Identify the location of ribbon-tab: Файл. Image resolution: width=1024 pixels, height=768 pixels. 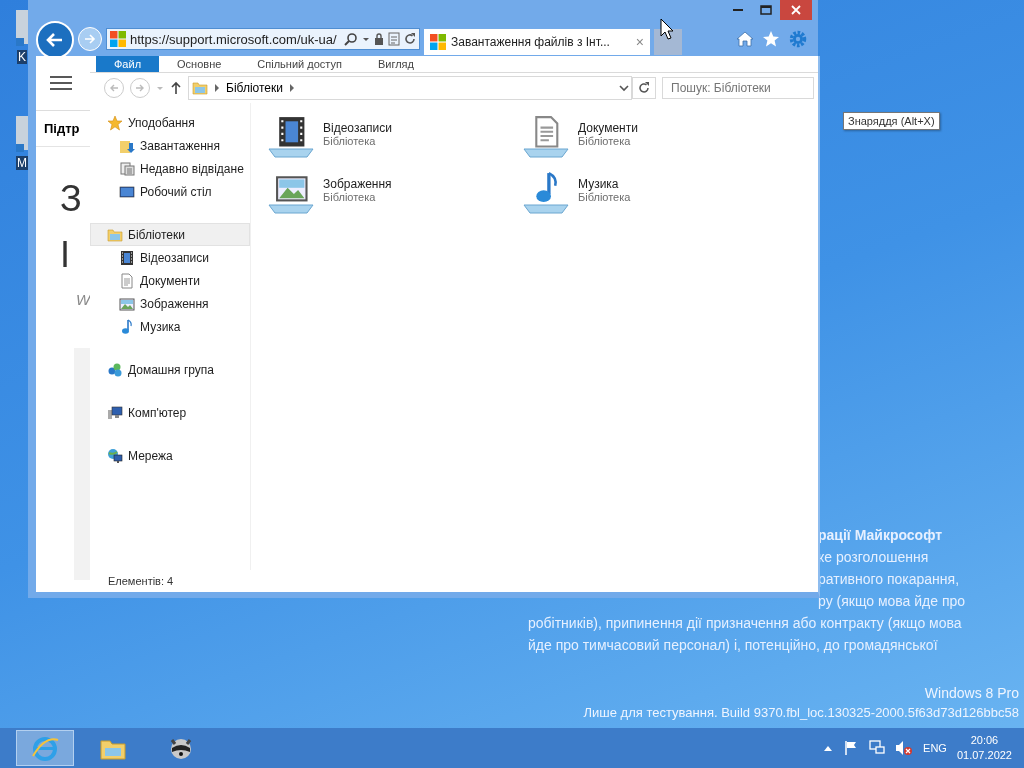
(128, 64).